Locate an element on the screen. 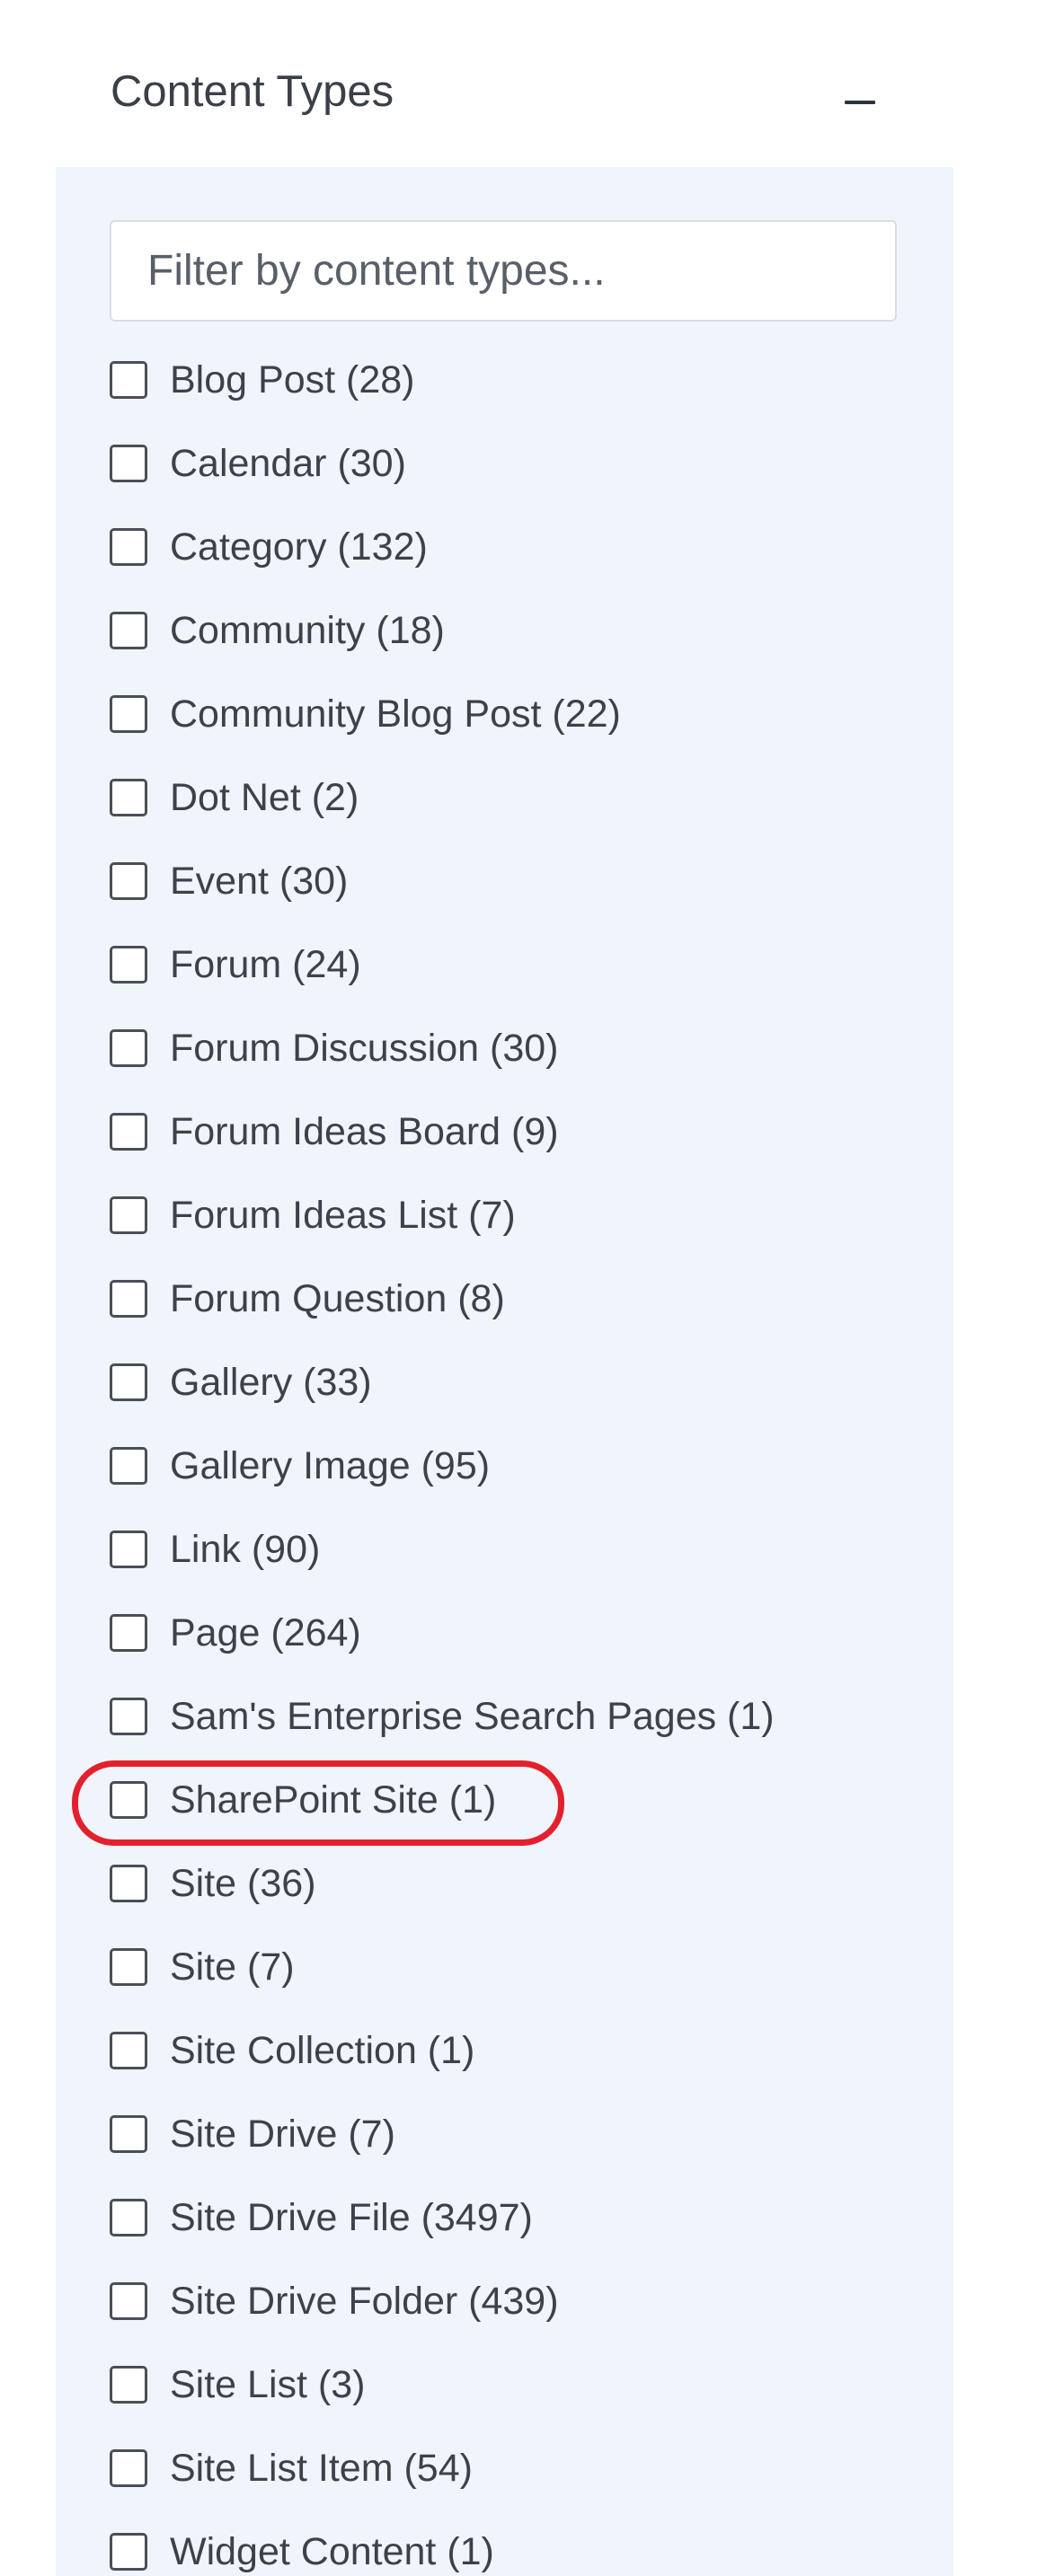  content-type-item: Sam's Enterprise Search Pages (1) is located at coordinates (442, 1716).